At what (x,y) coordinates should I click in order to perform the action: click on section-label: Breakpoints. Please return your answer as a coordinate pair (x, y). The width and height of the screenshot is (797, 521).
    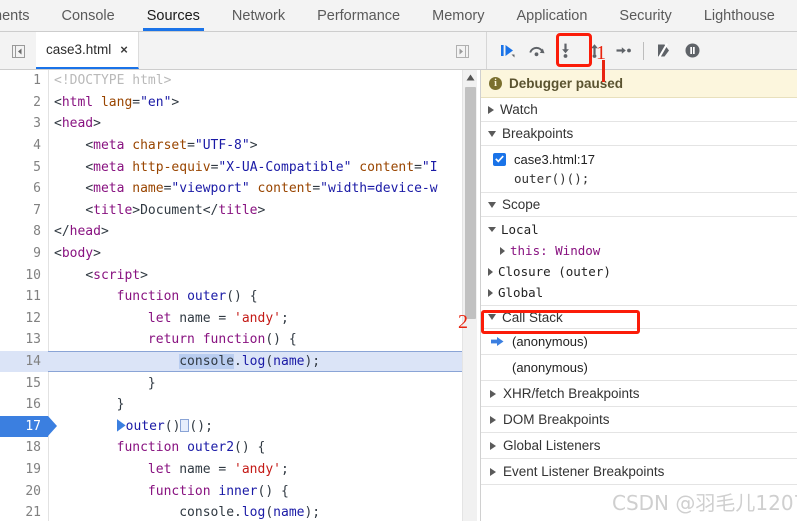
    Looking at the image, I should click on (538, 133).